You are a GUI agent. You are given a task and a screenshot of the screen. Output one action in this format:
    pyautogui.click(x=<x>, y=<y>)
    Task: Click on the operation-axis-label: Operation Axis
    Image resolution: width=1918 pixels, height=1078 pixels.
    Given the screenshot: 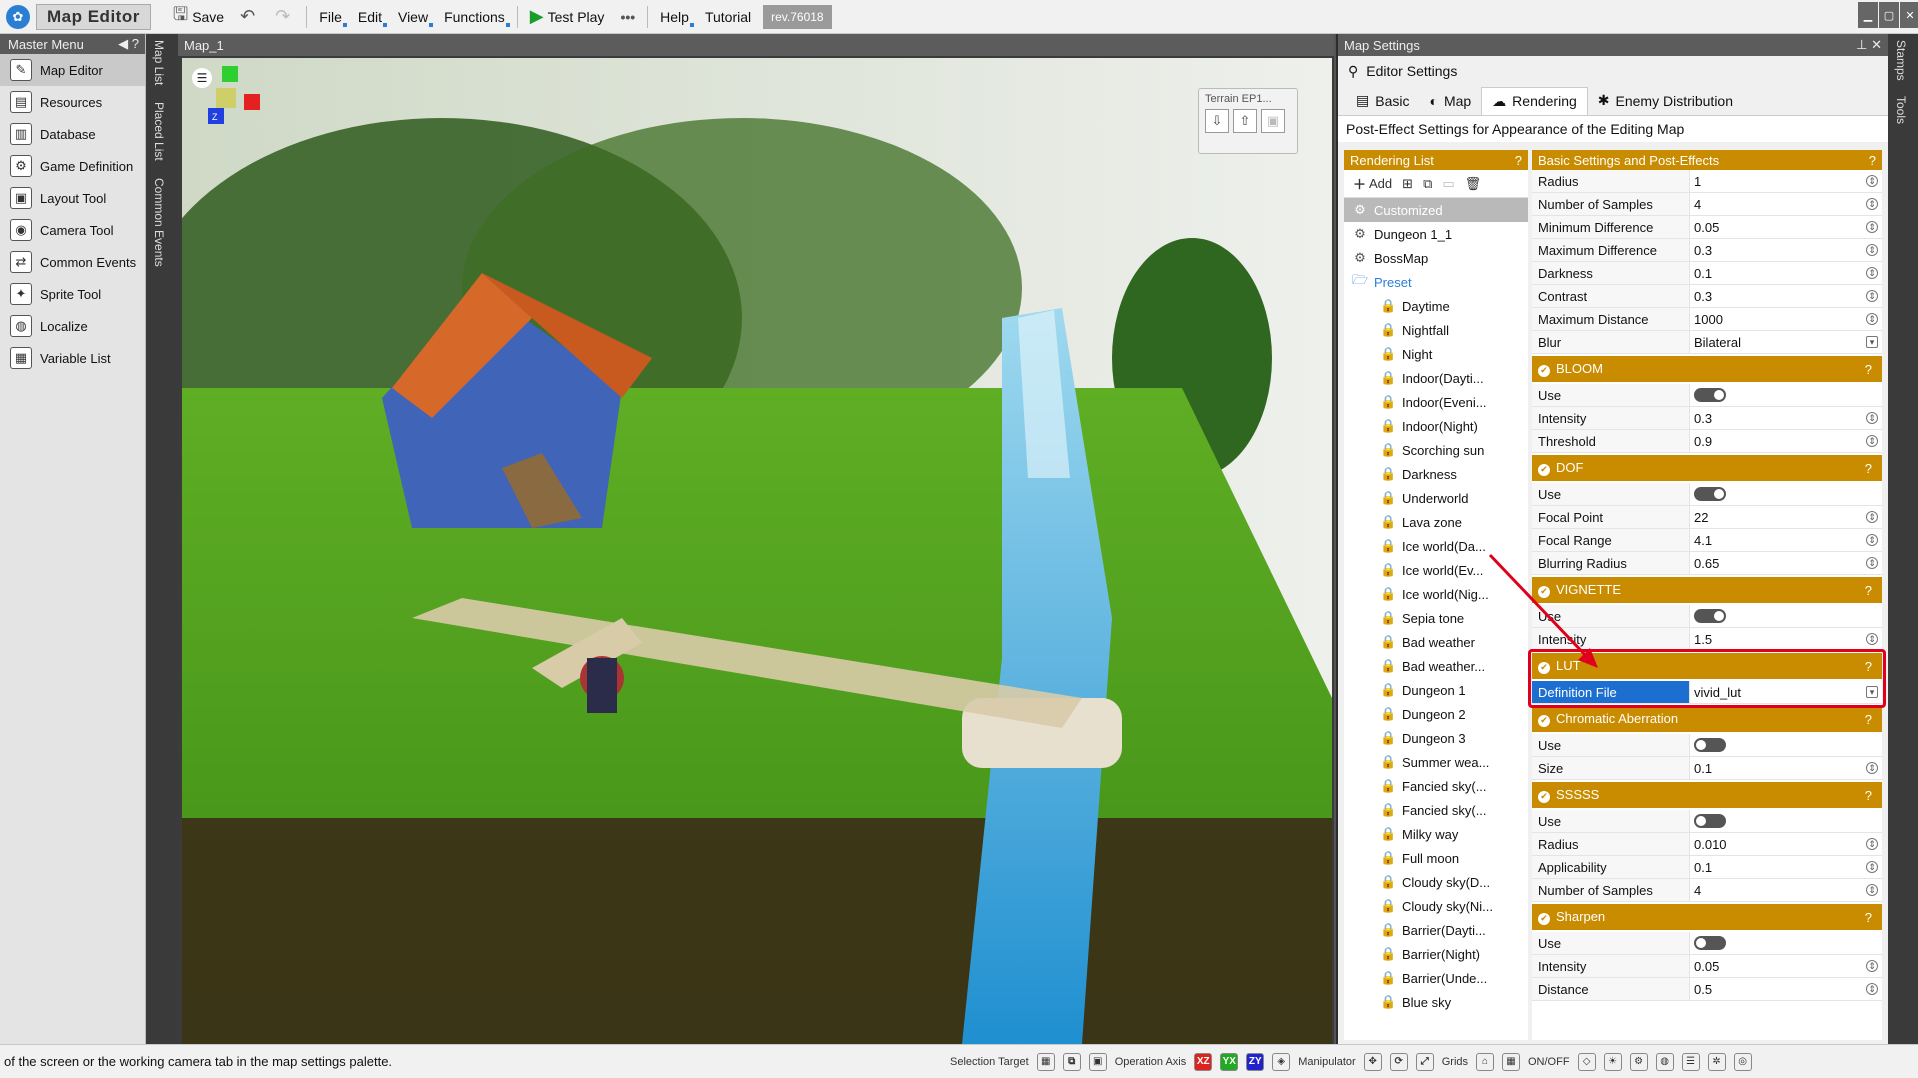 What is the action you would take?
    pyautogui.click(x=1150, y=1061)
    